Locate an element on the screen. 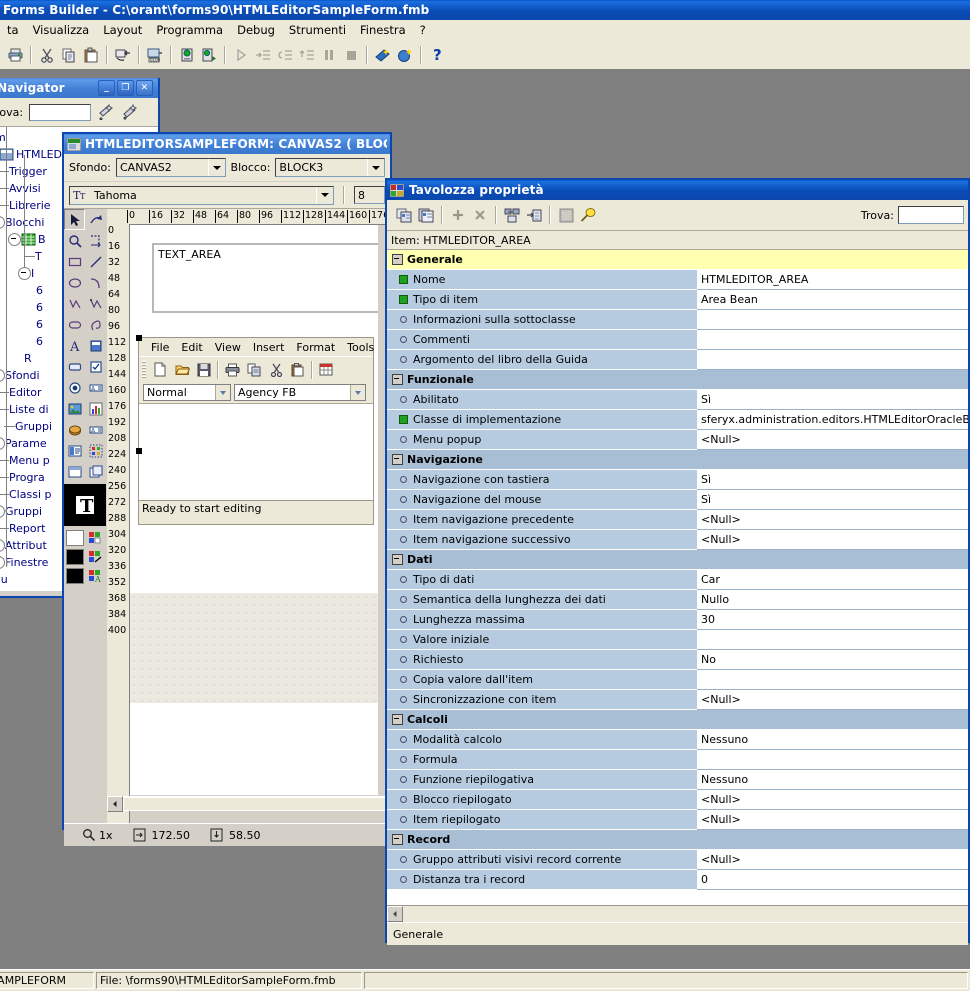 The height and width of the screenshot is (991, 970). rotate-tool-icon is located at coordinates (95, 219).